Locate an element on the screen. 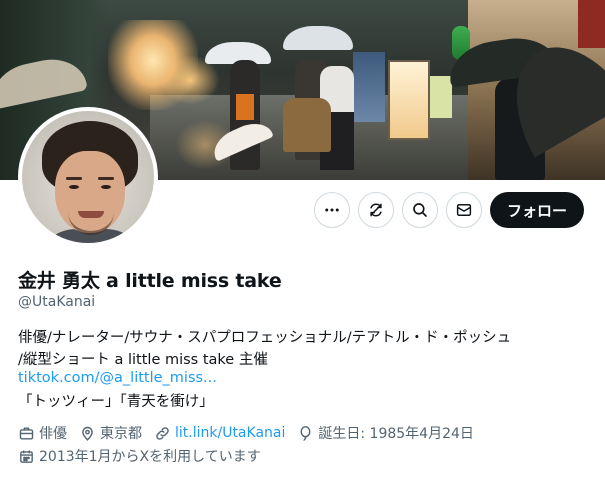  search-icon is located at coordinates (420, 210).